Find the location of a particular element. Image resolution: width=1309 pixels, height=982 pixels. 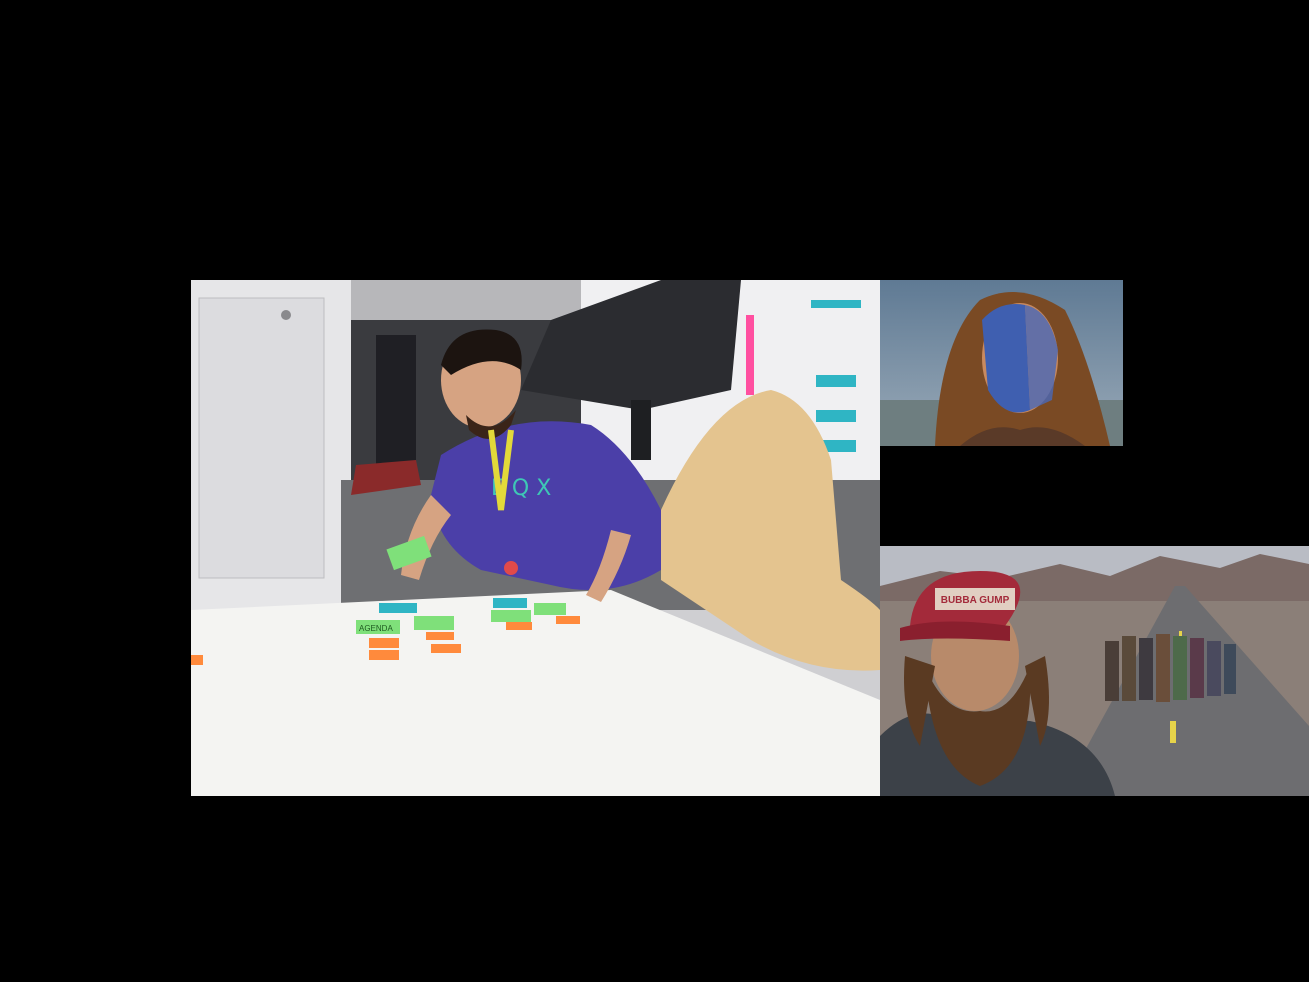

inset-photo-bottom: BUBBA GUMP is located at coordinates (1094, 671).